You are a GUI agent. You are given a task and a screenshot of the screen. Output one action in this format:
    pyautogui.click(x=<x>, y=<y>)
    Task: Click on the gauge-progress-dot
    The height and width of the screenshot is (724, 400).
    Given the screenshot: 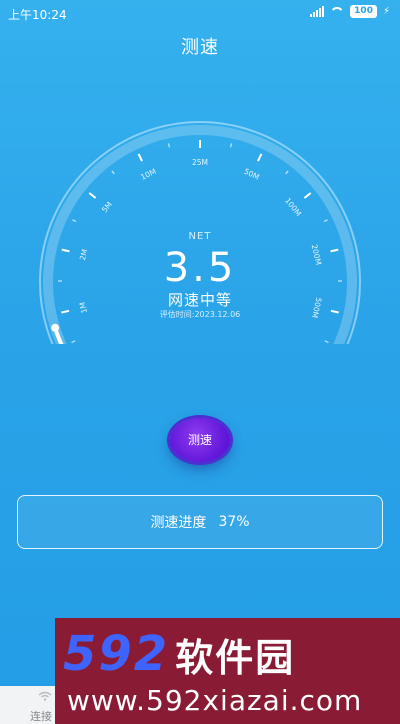 What is the action you would take?
    pyautogui.click(x=55, y=327)
    